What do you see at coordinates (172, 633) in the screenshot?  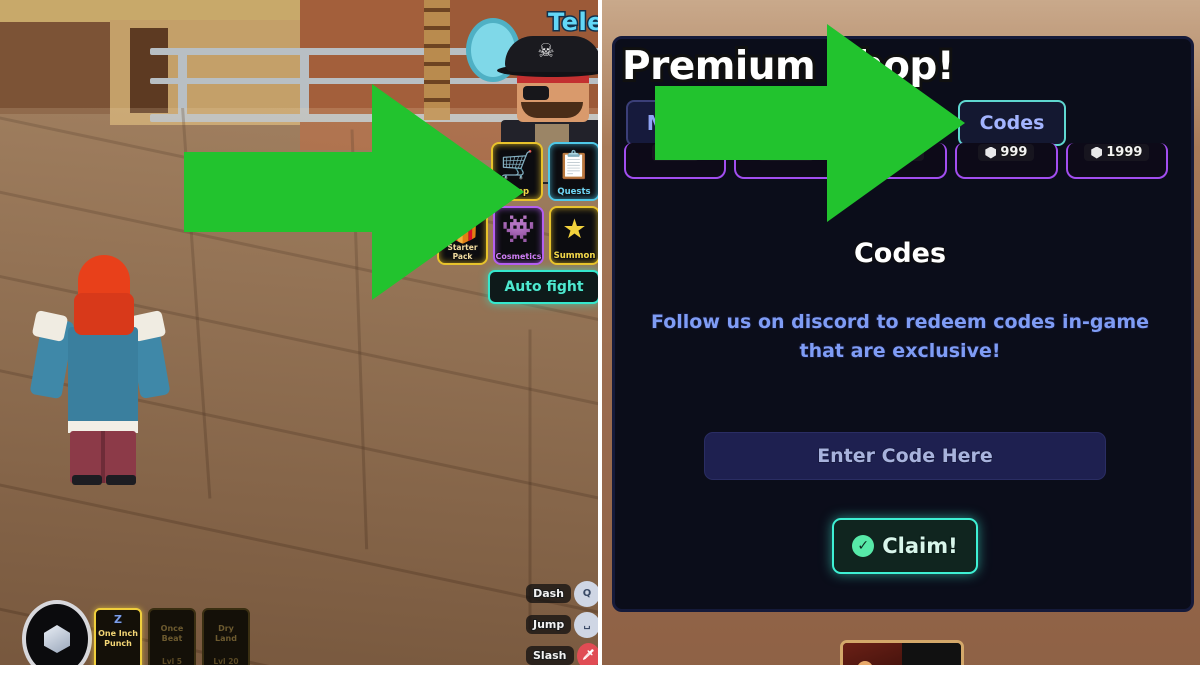 I see `skill-name-2: Once Beat` at bounding box center [172, 633].